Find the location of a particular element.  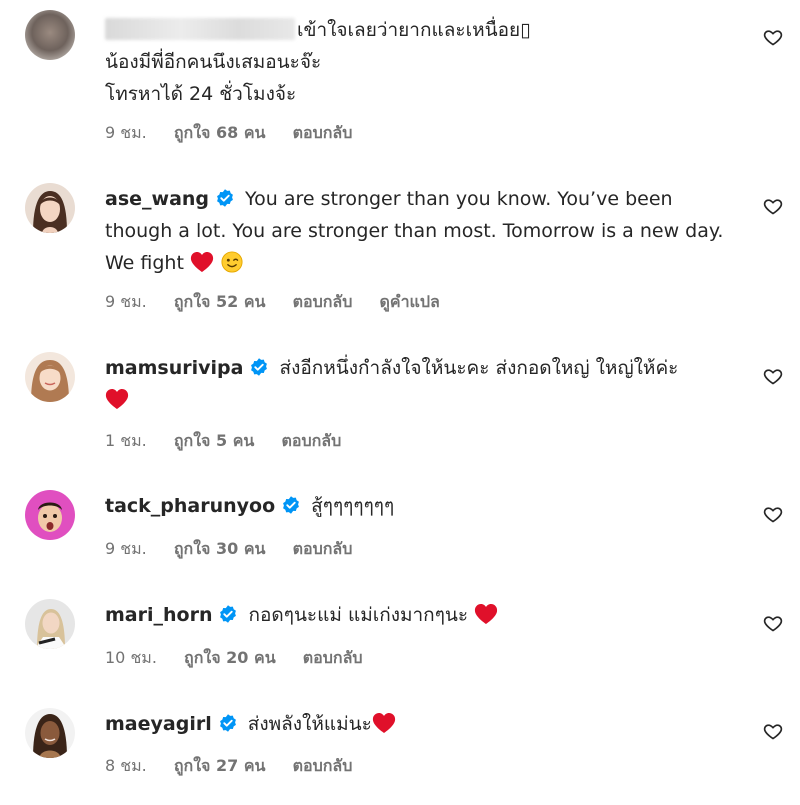

comment-time: 8 ชม. is located at coordinates (126, 765).